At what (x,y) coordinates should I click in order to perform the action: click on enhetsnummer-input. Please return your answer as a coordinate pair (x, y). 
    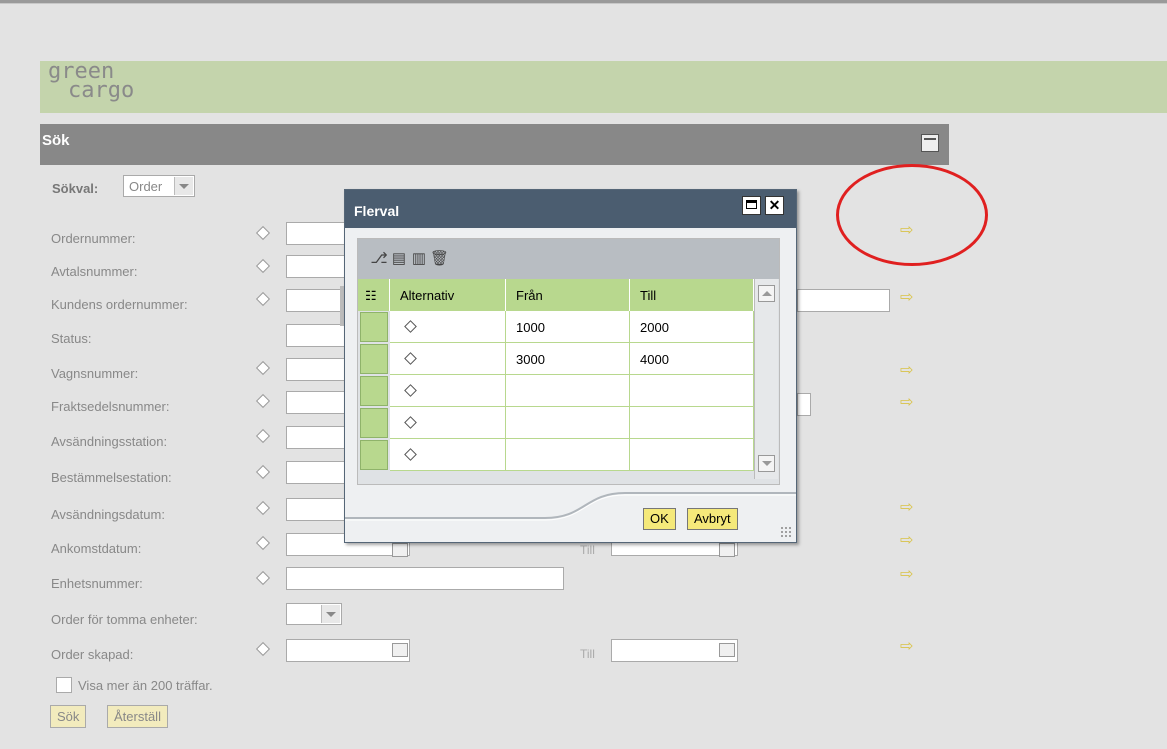
    Looking at the image, I should click on (425, 578).